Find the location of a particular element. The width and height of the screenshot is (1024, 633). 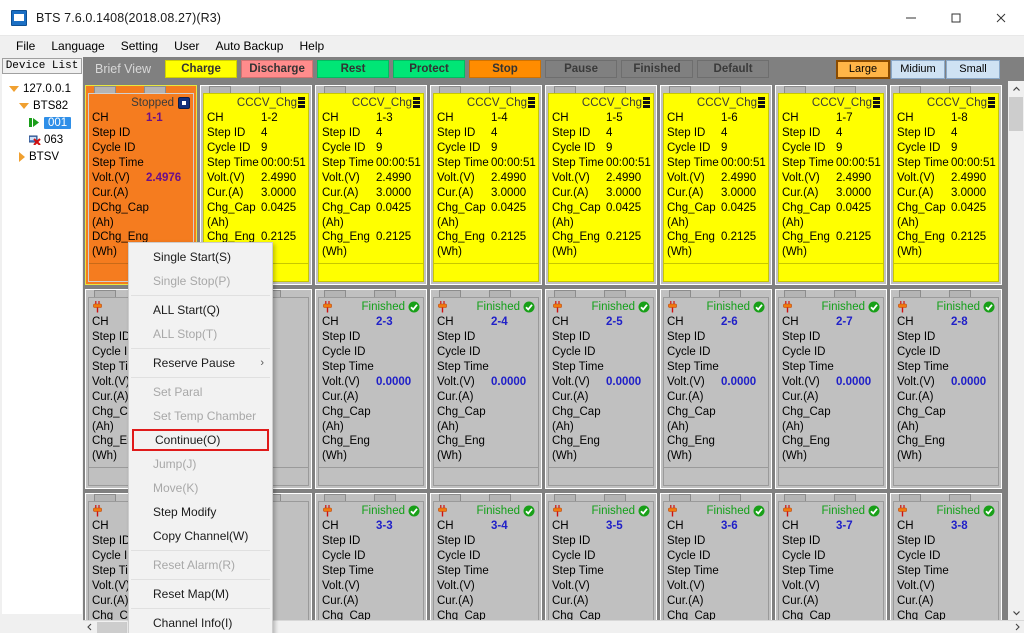

menu-item-user: User is located at coordinates (186, 46).